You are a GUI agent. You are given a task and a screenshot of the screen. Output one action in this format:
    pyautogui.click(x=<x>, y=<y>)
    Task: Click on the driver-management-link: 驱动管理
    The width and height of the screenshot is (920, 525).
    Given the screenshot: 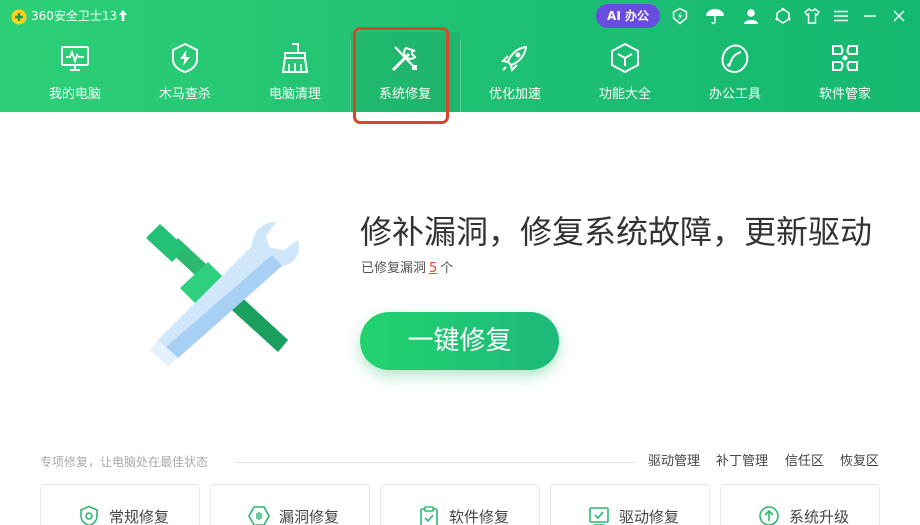 What is the action you would take?
    pyautogui.click(x=674, y=462)
    